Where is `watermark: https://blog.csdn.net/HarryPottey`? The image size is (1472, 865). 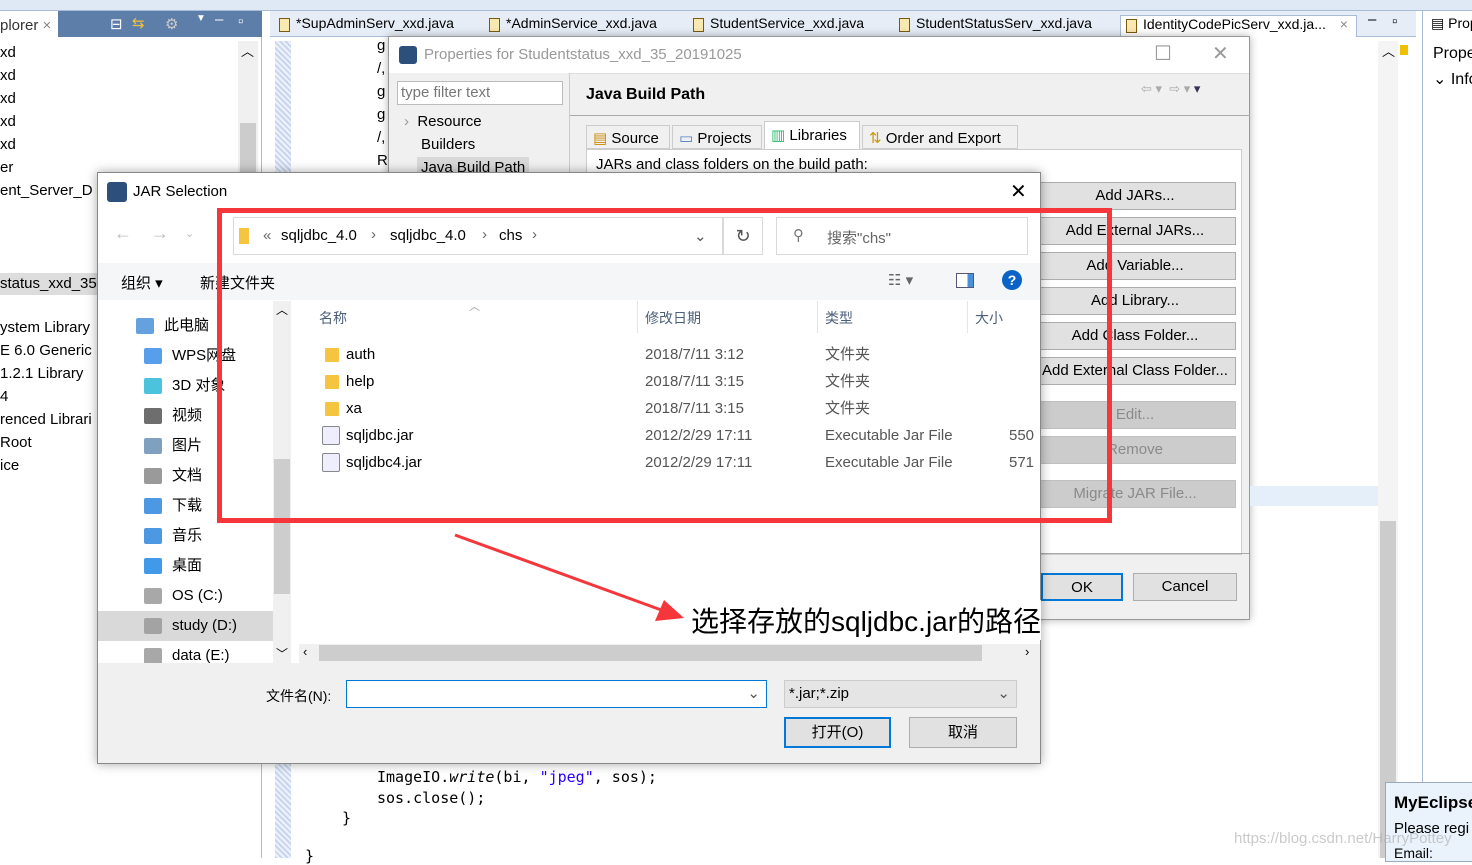
watermark: https://blog.csdn.net/HarryPottey is located at coordinates (1343, 838).